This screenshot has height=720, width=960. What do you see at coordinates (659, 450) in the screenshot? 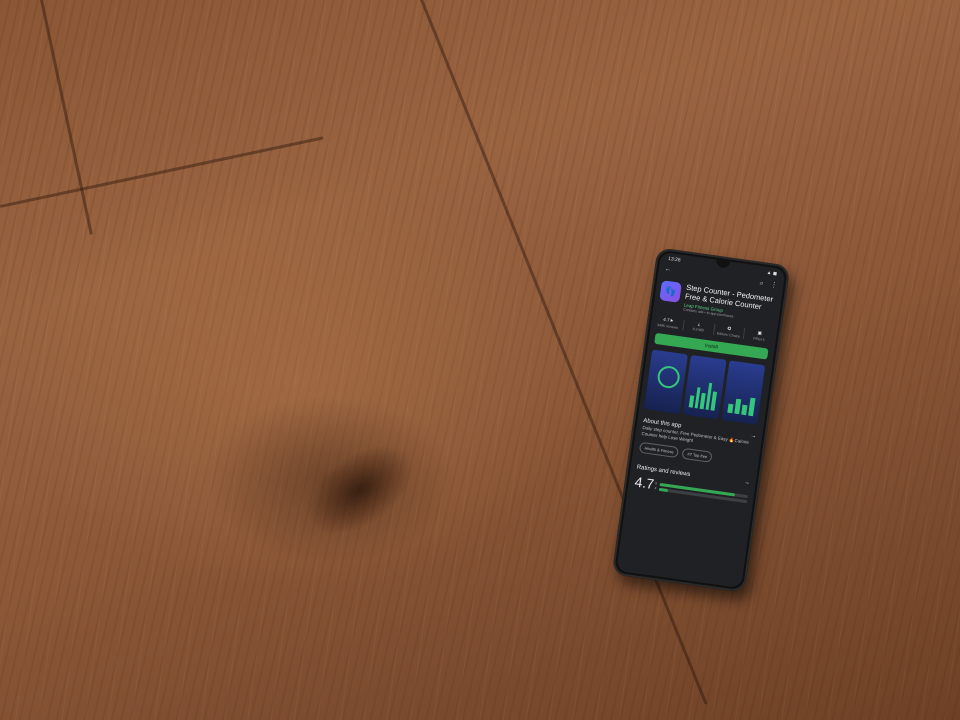
I see `chip-category: Health & Fitness` at bounding box center [659, 450].